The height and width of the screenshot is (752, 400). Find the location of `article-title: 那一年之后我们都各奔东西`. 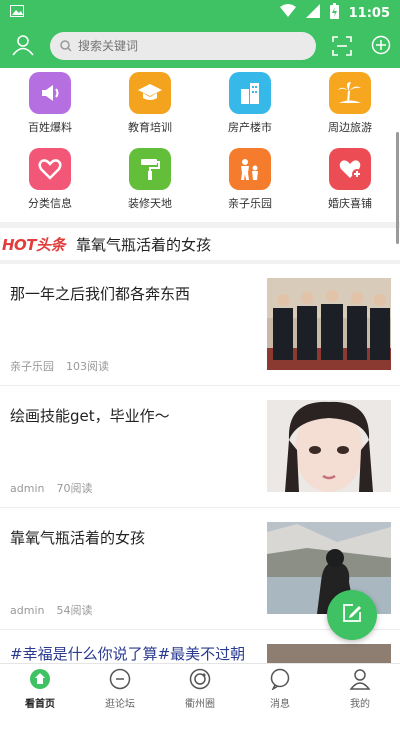

article-title: 那一年之后我们都各奔东西 is located at coordinates (132, 294).